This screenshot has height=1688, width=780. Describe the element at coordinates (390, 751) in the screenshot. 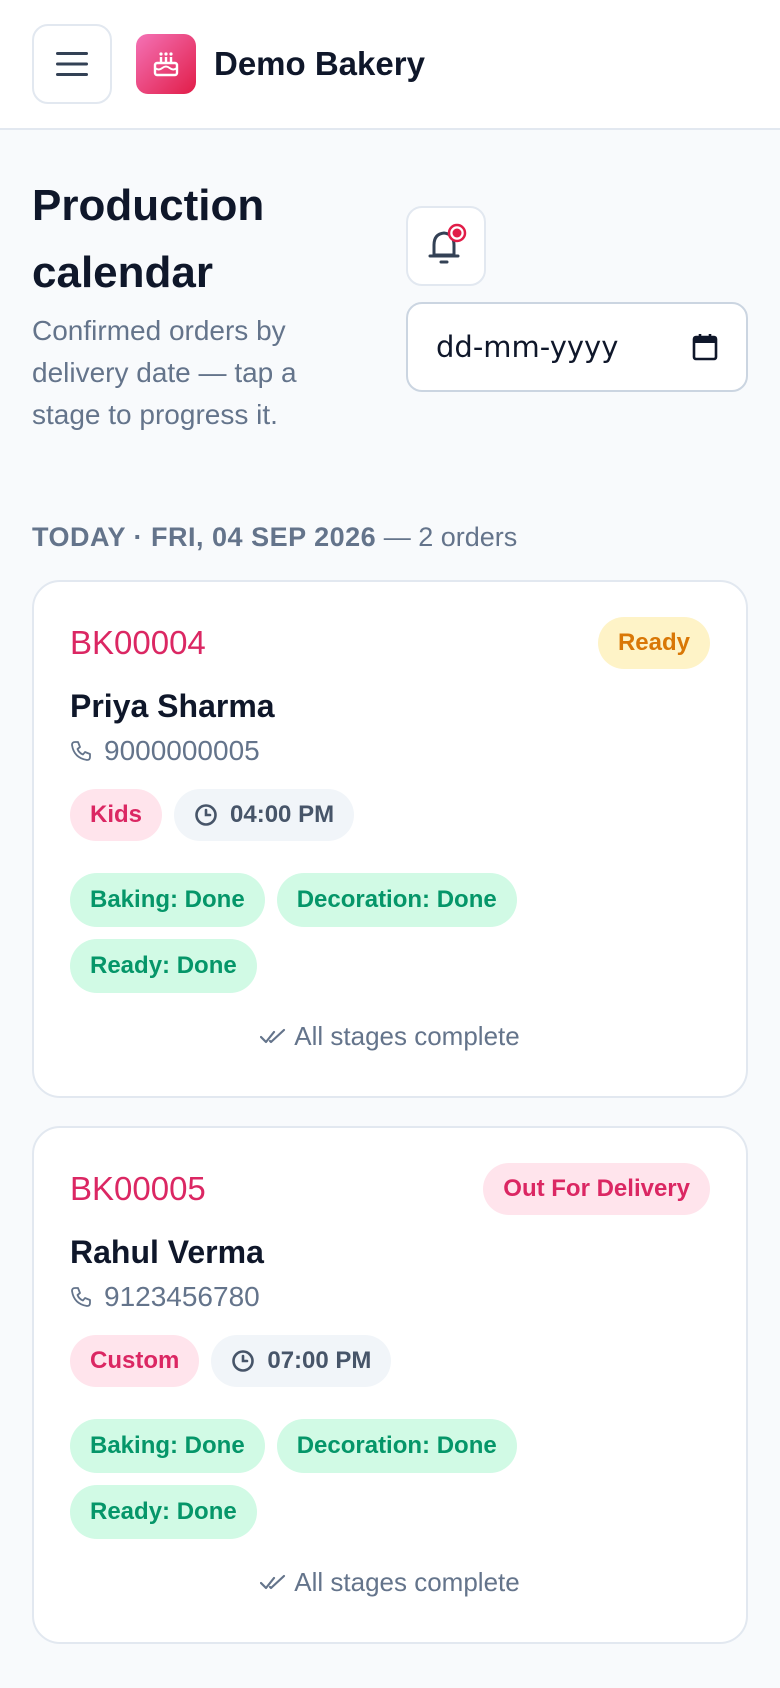

I see `customer-phone: 9000000005` at that location.